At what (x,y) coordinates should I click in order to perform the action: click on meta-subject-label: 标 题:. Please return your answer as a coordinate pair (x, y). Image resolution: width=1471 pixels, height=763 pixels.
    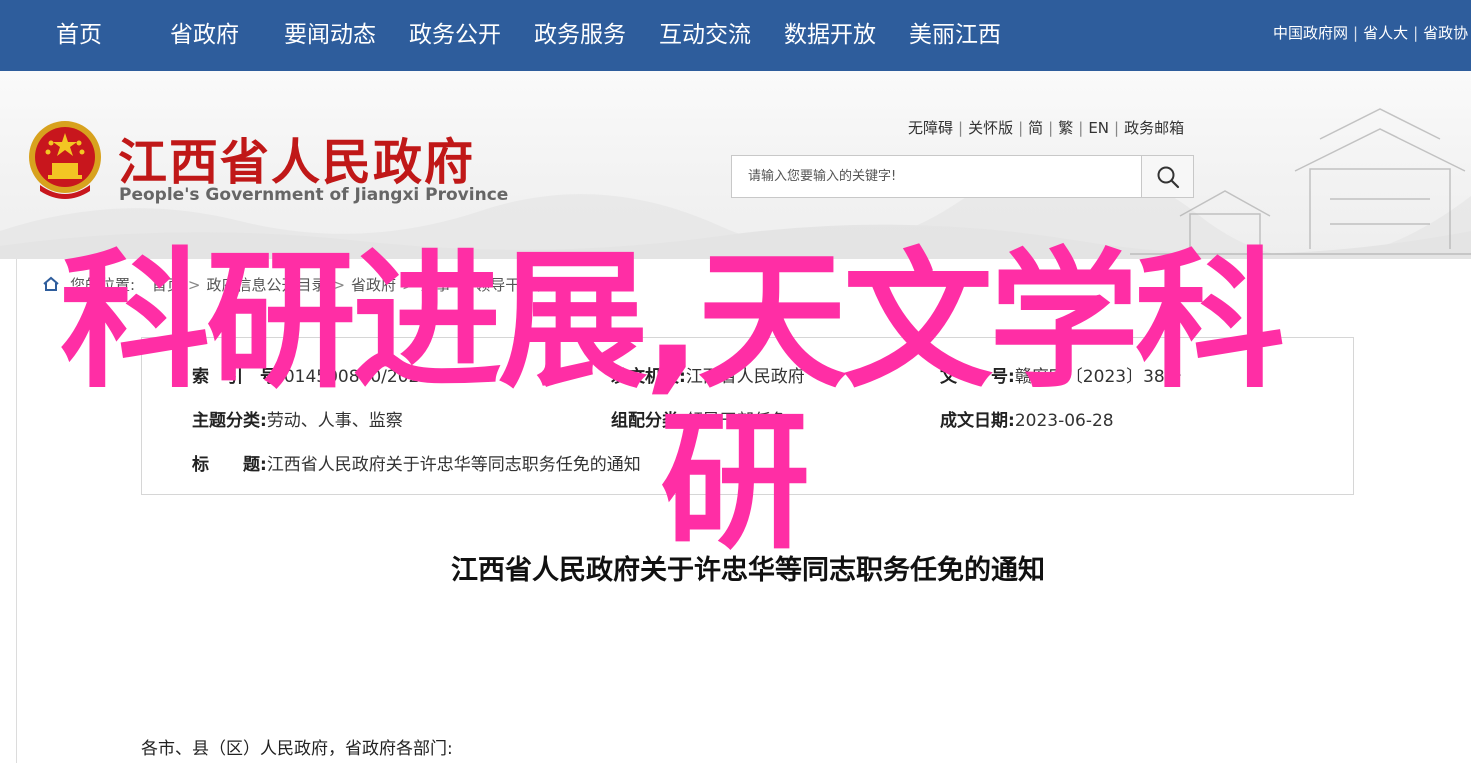
    Looking at the image, I should click on (229, 465).